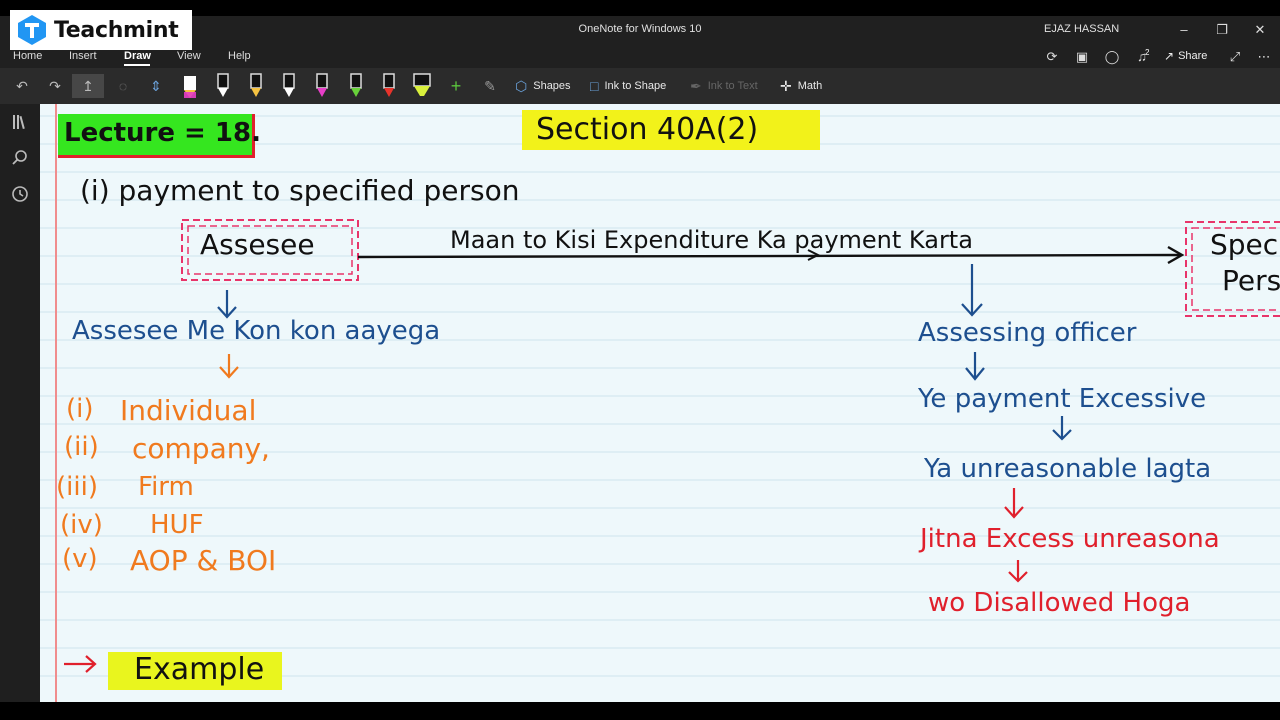 This screenshot has height=720, width=1280. I want to click on ink-to-text-button: ✒ Ink to Text, so click(724, 86).